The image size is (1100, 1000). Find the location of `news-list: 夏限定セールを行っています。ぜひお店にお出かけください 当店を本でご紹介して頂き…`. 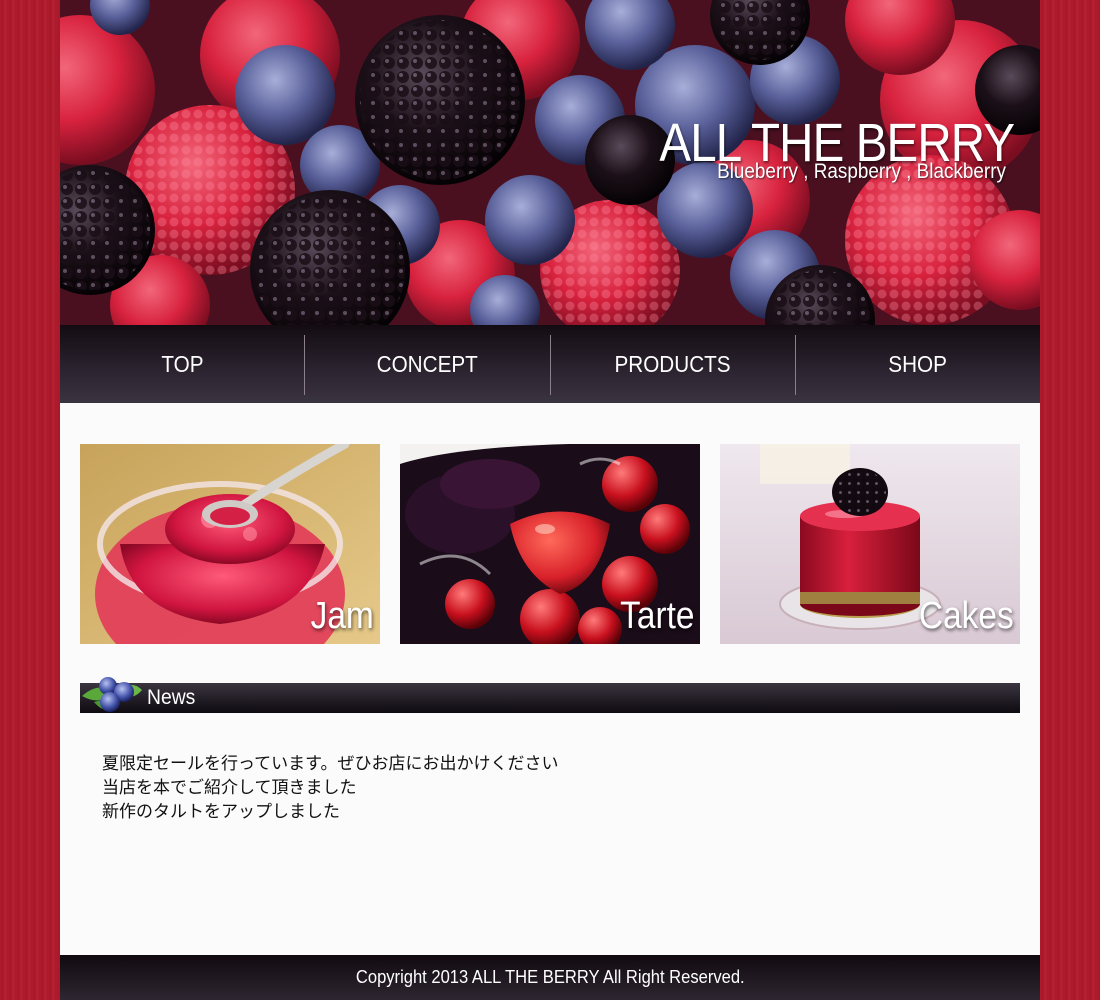

news-list: 夏限定セールを行っています。ぜひお店にお出かけください 当店を本でご紹介して頂き… is located at coordinates (330, 788).